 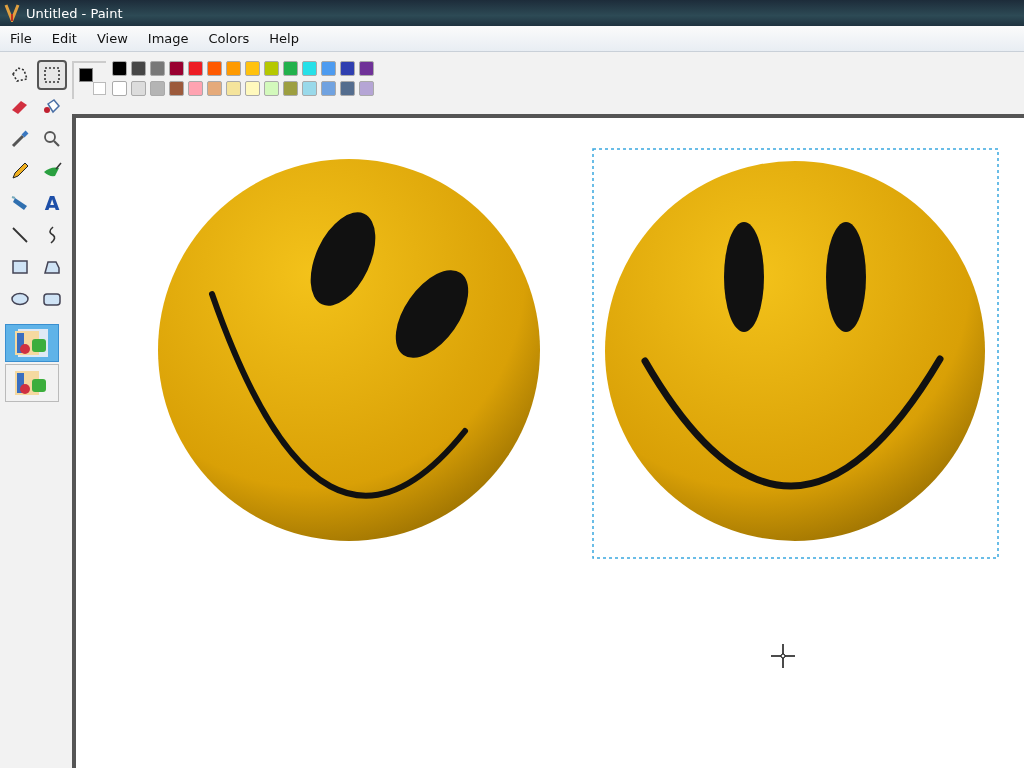 What do you see at coordinates (112, 38) in the screenshot?
I see `menu-item: View` at bounding box center [112, 38].